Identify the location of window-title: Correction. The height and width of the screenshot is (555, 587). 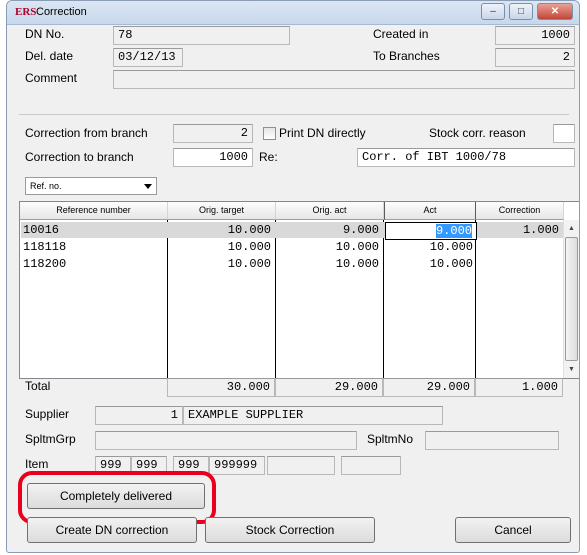
(61, 12).